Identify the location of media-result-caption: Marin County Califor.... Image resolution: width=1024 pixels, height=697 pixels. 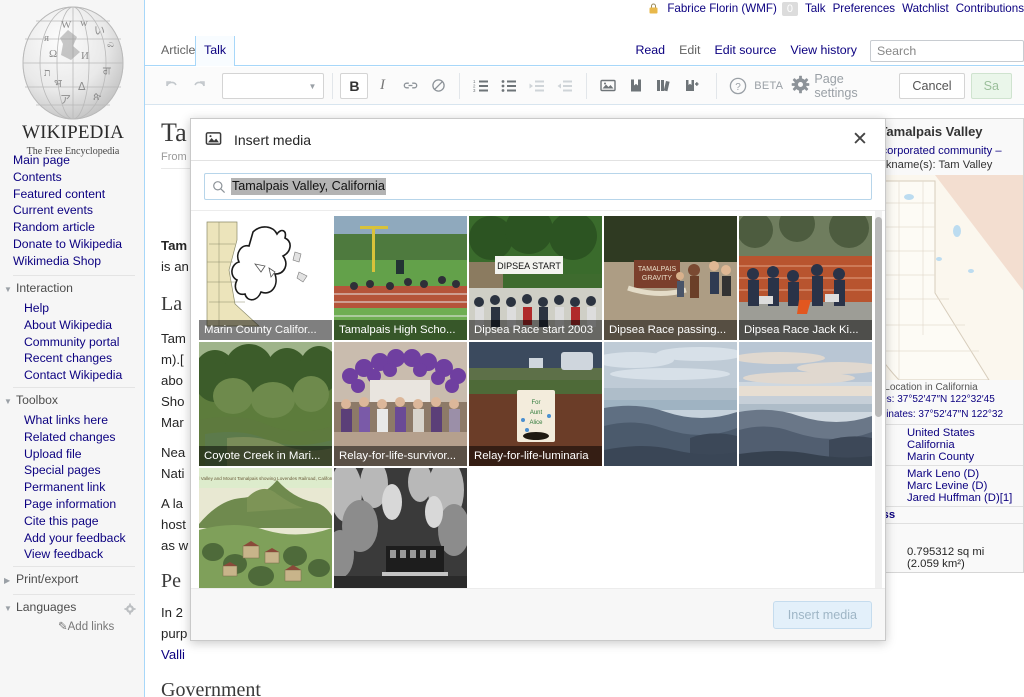
(265, 330).